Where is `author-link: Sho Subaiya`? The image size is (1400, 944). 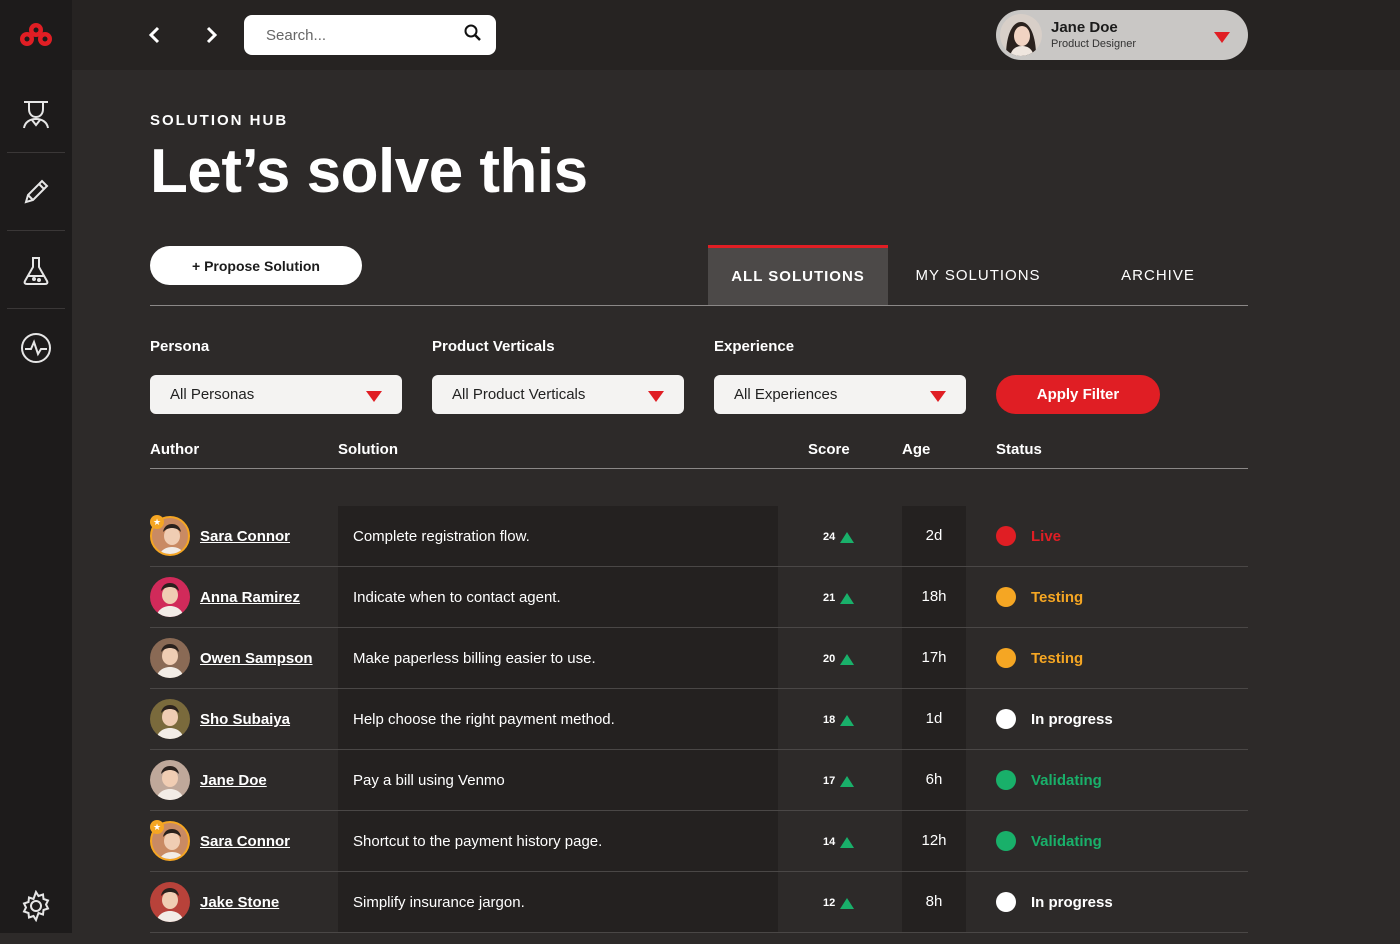 author-link: Sho Subaiya is located at coordinates (245, 719).